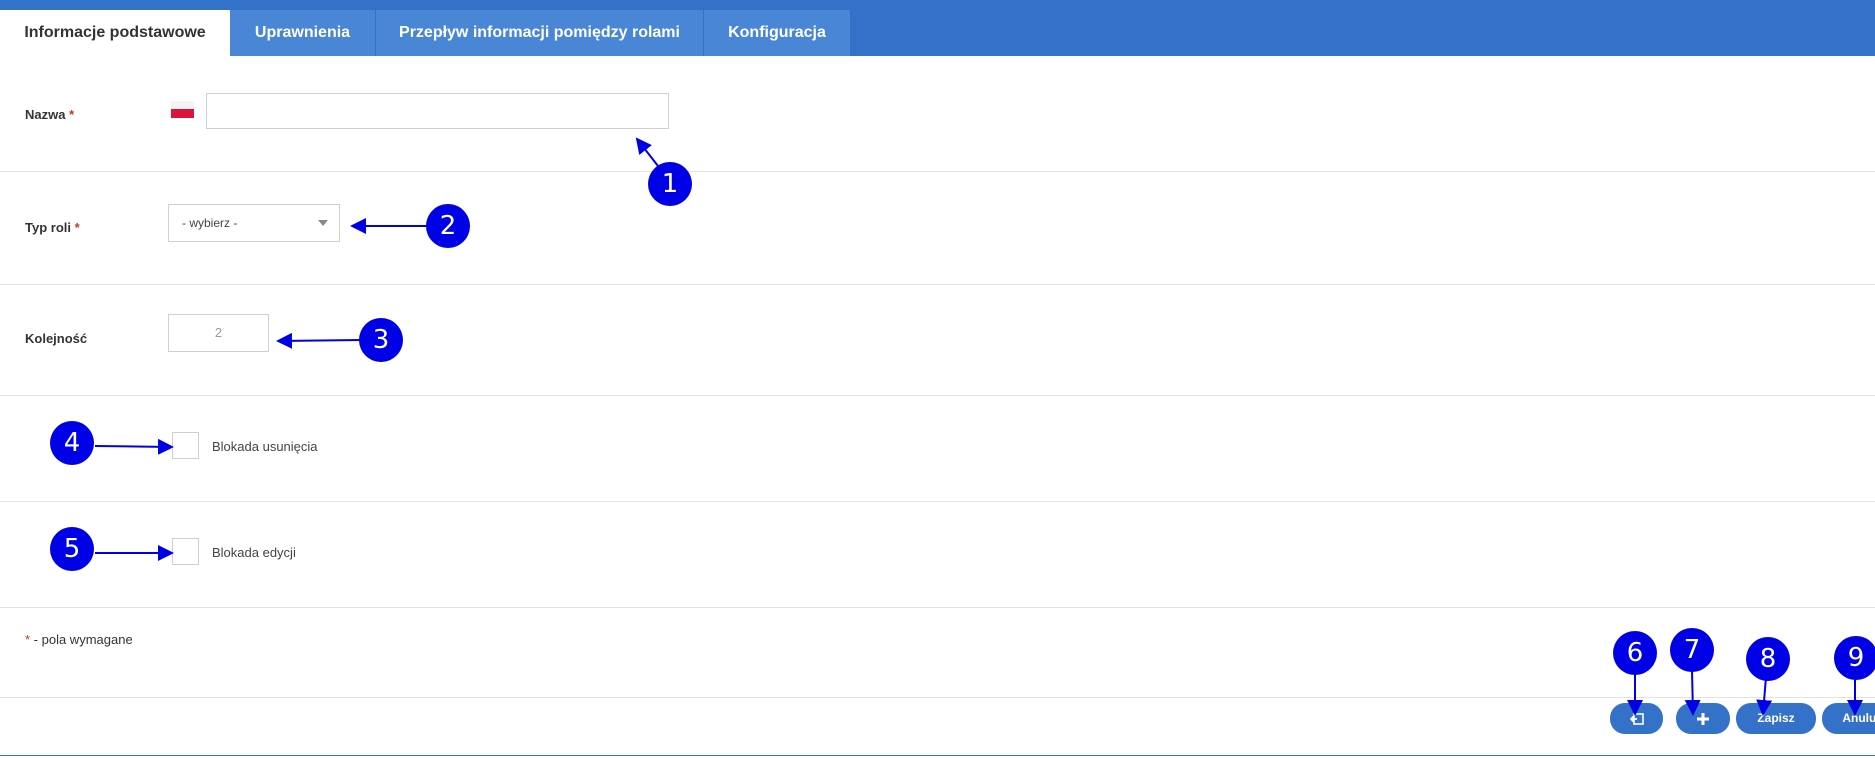  Describe the element at coordinates (1635, 653) in the screenshot. I see `callout-6: 6` at that location.